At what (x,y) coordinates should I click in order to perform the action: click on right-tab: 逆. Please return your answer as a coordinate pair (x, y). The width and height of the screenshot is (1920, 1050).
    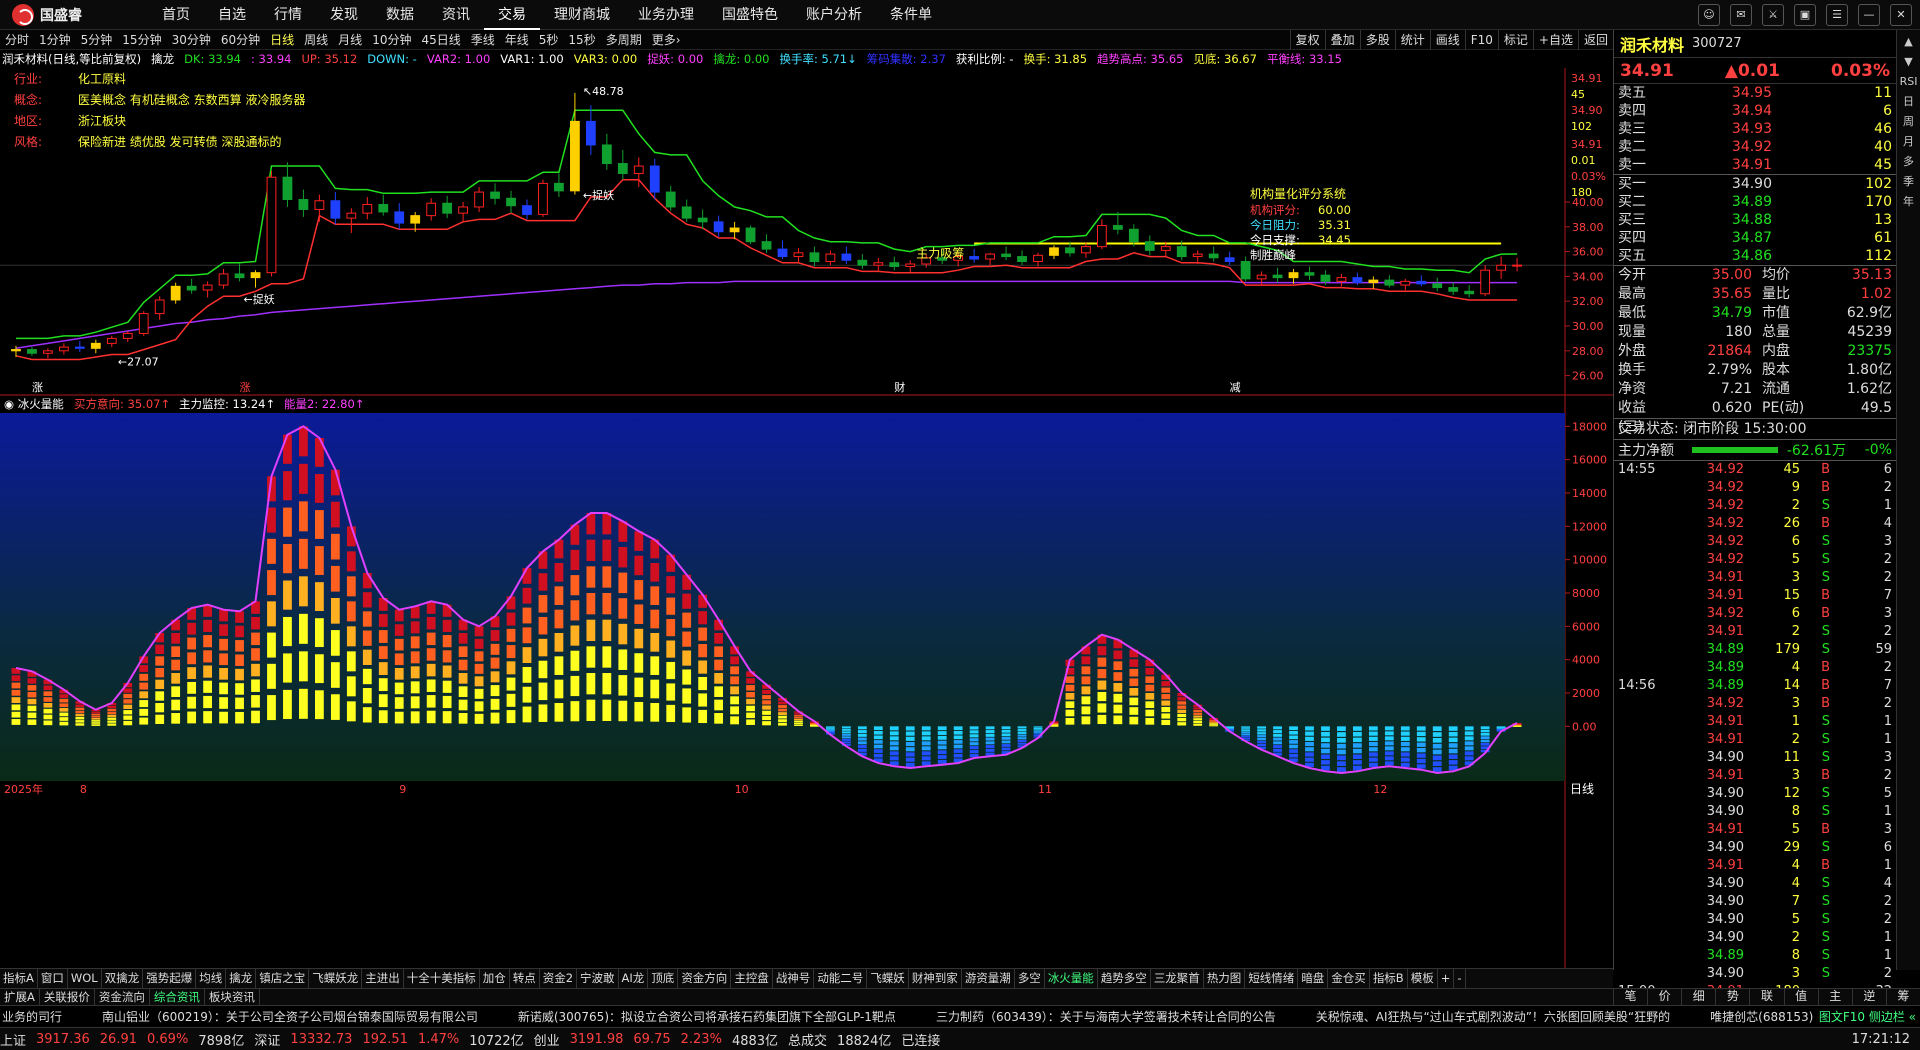
    Looking at the image, I should click on (1868, 996).